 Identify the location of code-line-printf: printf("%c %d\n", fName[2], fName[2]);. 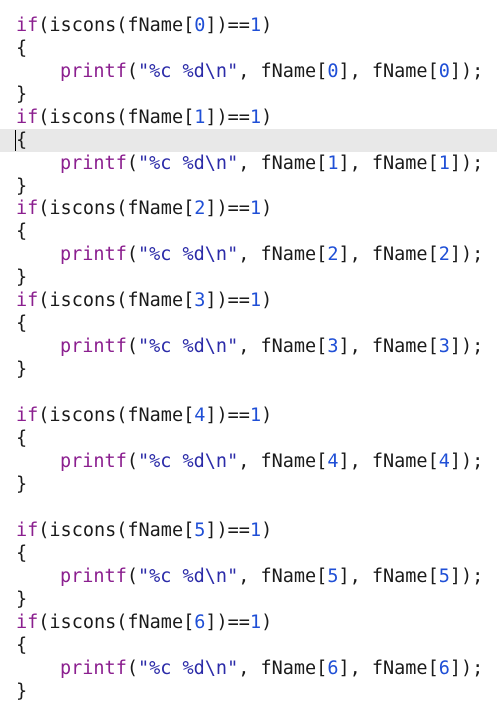
(248, 254).